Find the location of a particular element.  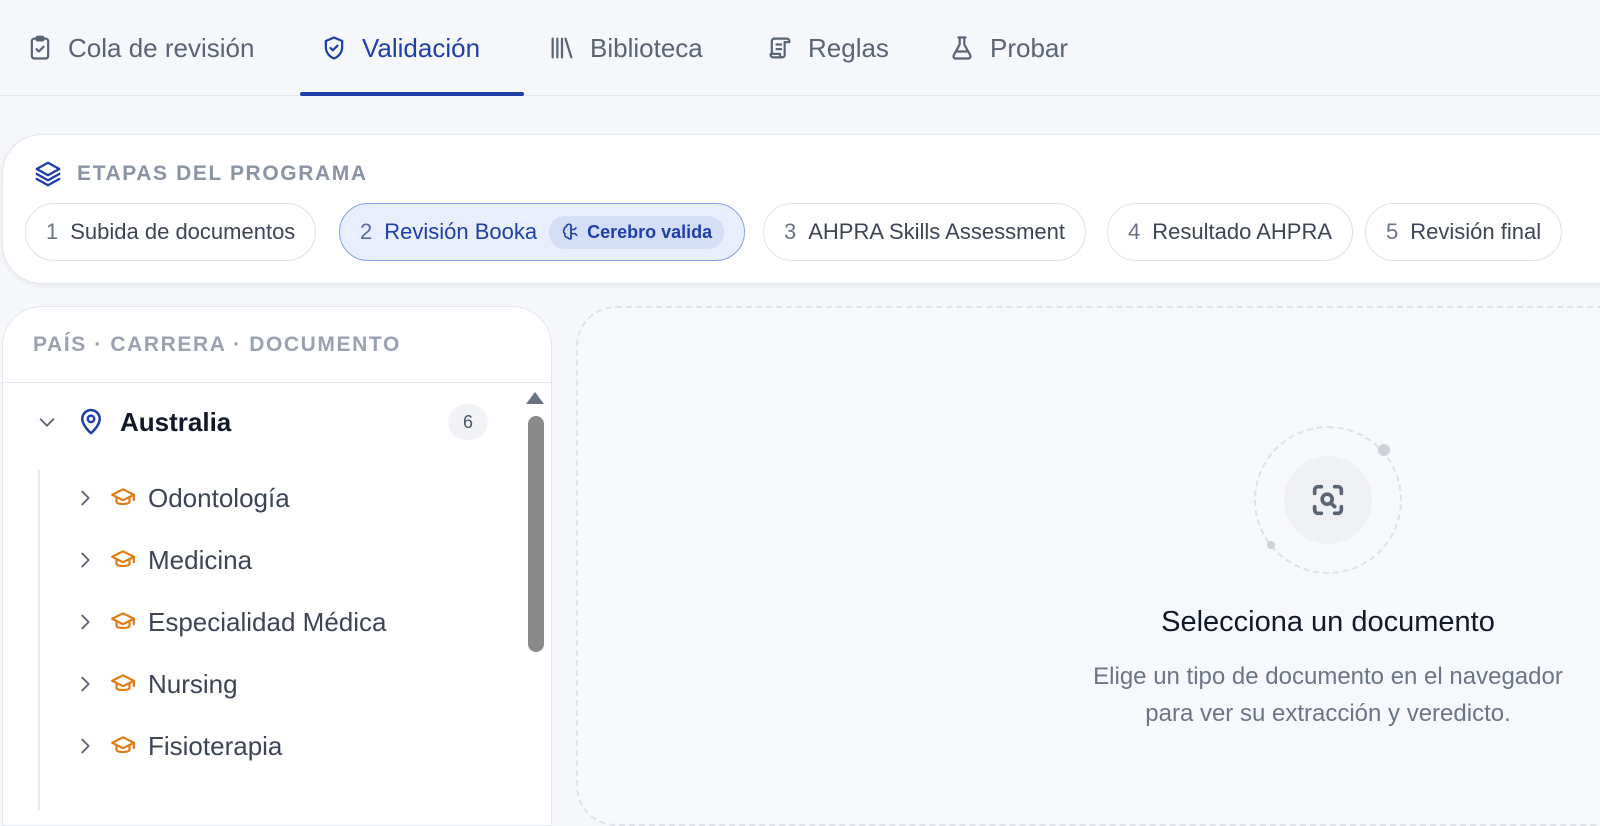

shield-check-icon is located at coordinates (334, 48).